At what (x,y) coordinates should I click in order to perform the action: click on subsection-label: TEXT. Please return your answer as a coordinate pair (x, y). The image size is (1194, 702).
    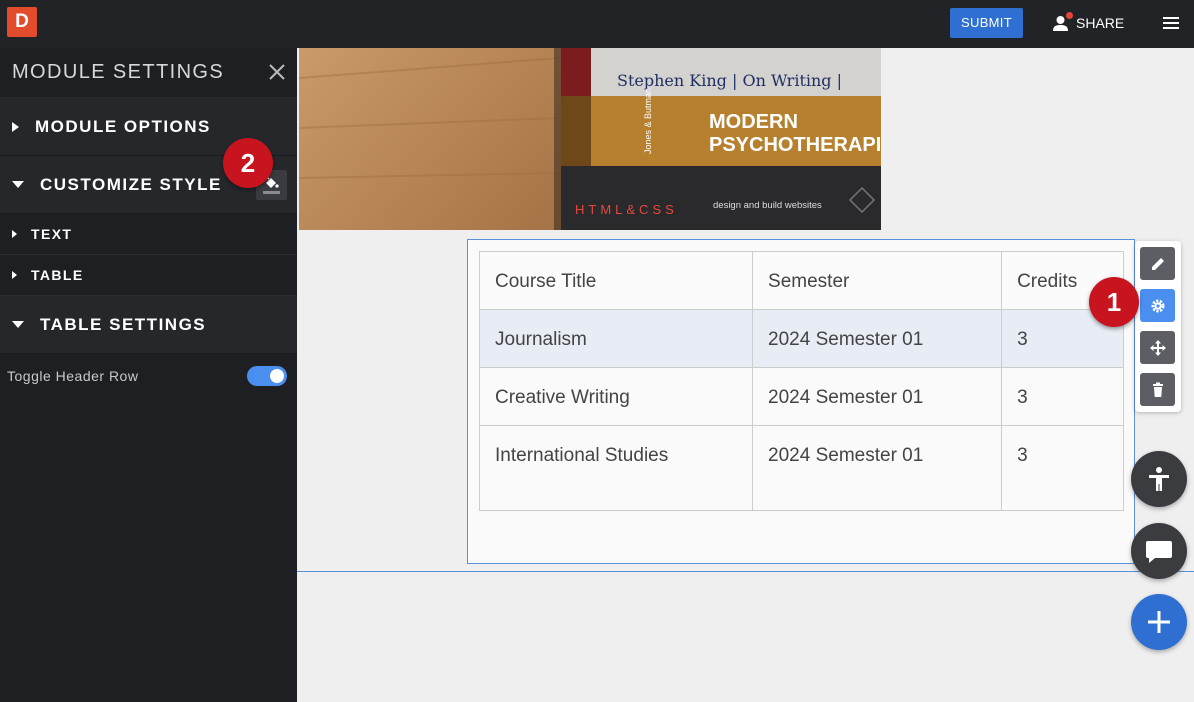
    Looking at the image, I should click on (52, 234).